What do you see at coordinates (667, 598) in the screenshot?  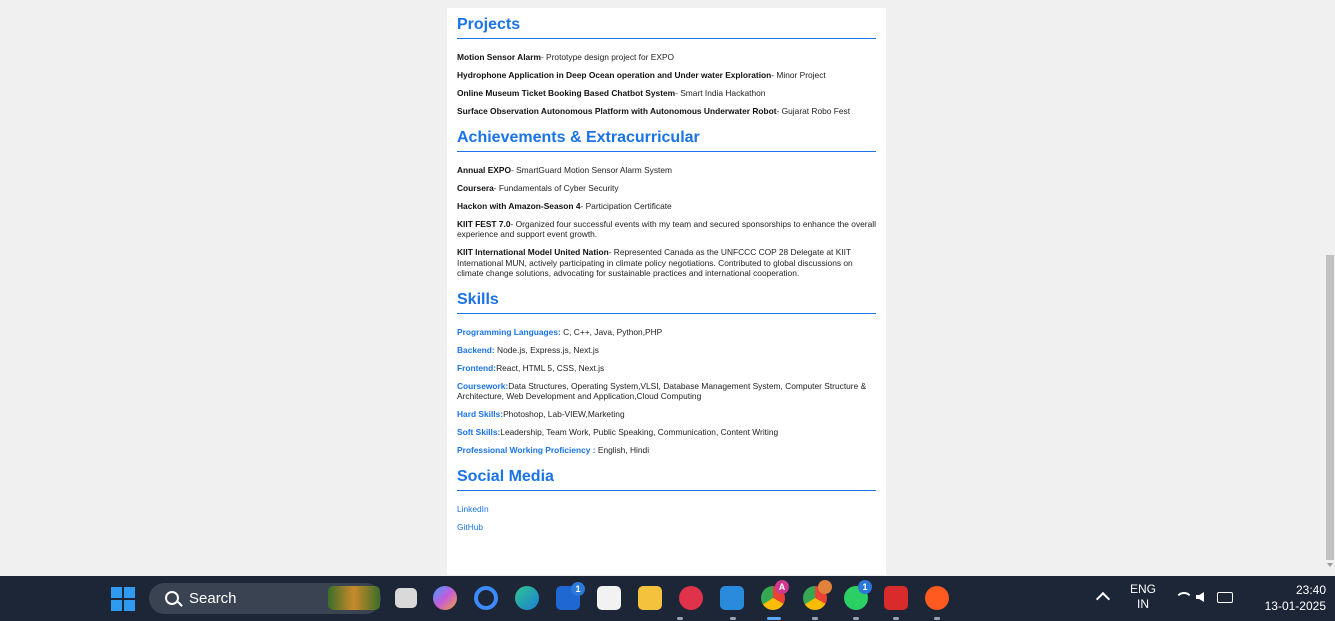 I see `taskbar: Search 1 A 1 ENG IN 23:40 13-01-2025` at bounding box center [667, 598].